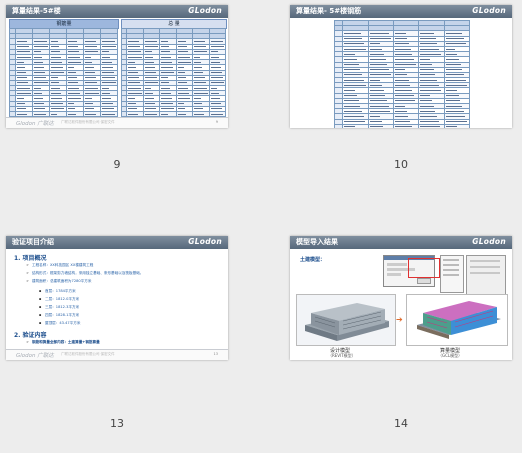  What do you see at coordinates (424, 268) in the screenshot?
I see `highlight-box` at bounding box center [424, 268].